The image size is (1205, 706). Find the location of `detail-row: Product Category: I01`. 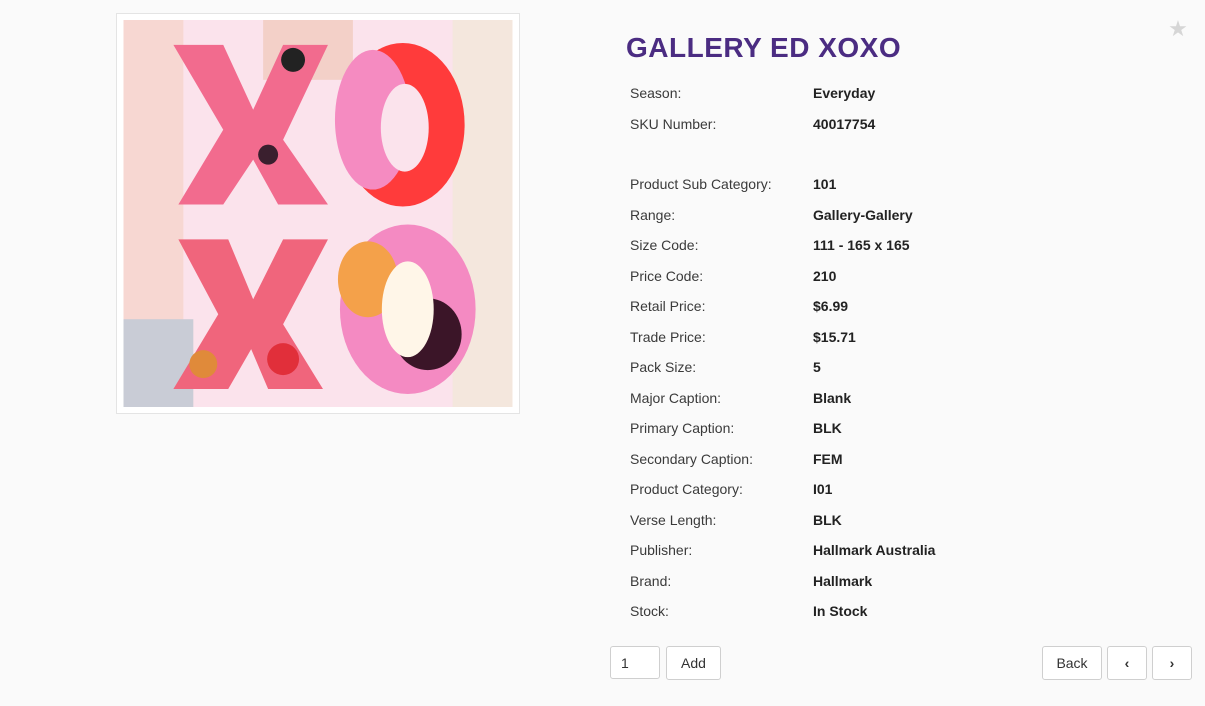

detail-row: Product Category: I01 is located at coordinates (898, 489).